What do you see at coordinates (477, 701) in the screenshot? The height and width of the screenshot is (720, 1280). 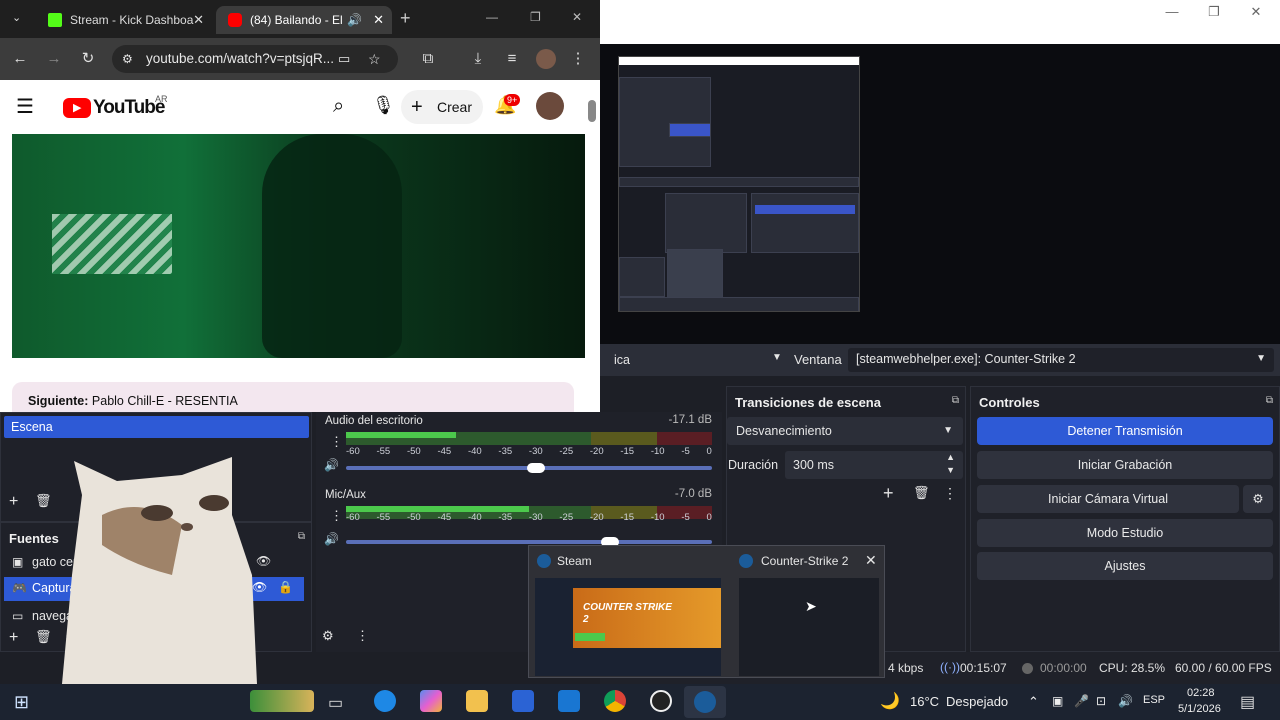 I see `file-explorer-icon` at bounding box center [477, 701].